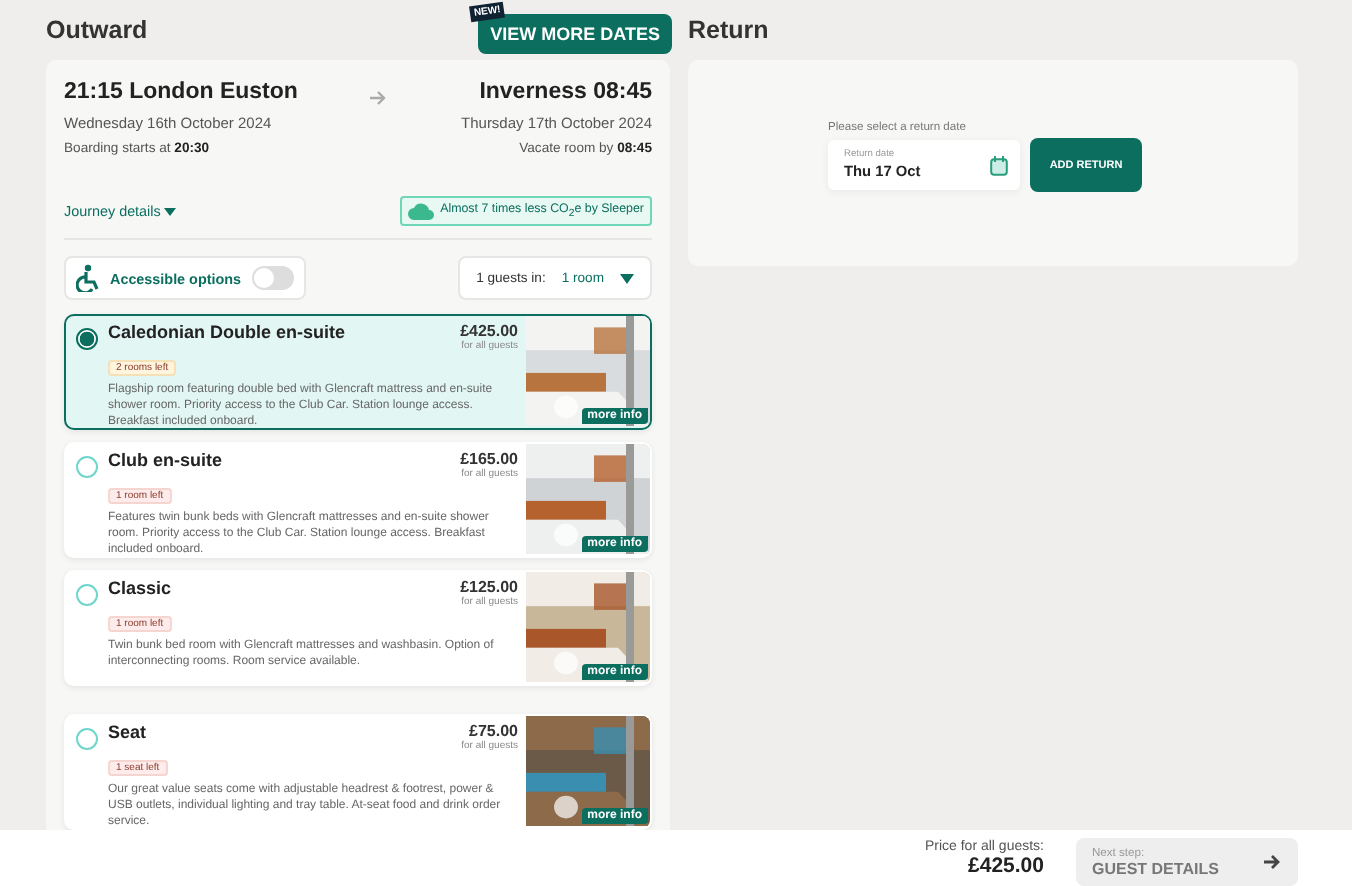 The image size is (1352, 886). What do you see at coordinates (1005, 865) in the screenshot?
I see `total-price: £425.00` at bounding box center [1005, 865].